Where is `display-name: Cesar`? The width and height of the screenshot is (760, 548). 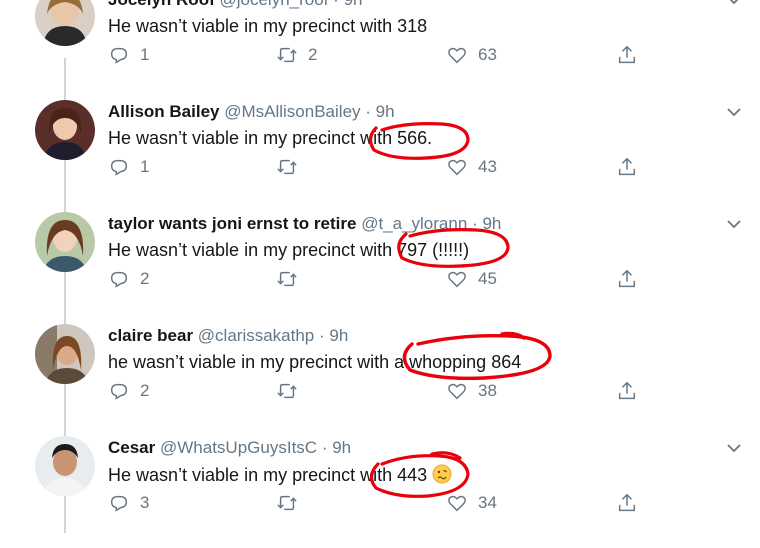 display-name: Cesar is located at coordinates (131, 447).